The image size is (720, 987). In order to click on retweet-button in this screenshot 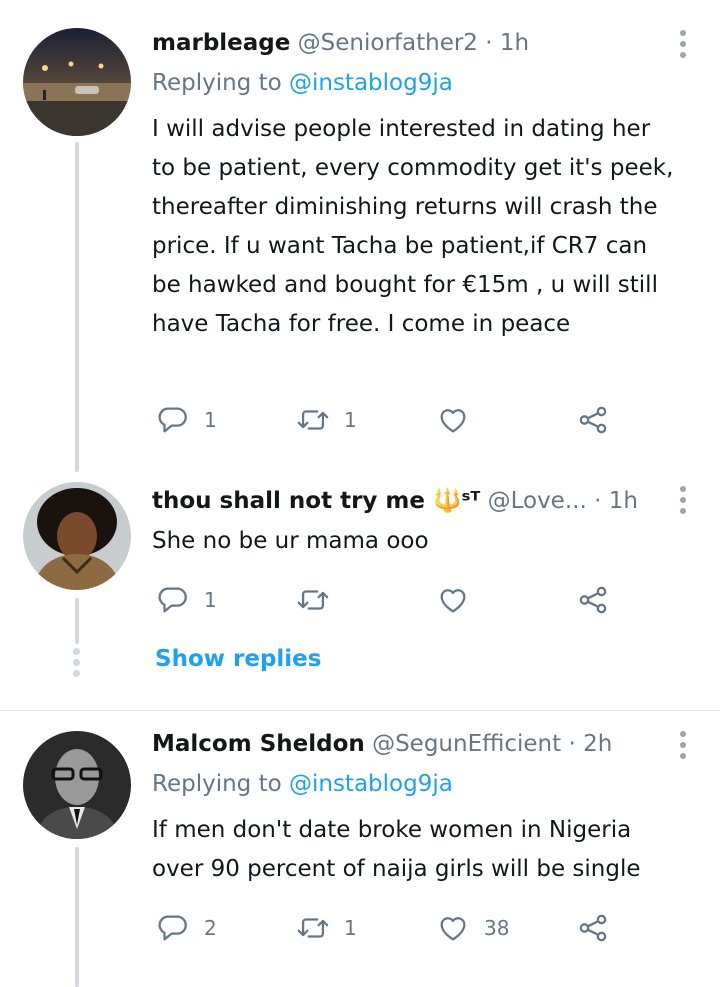, I will do `click(320, 600)`.